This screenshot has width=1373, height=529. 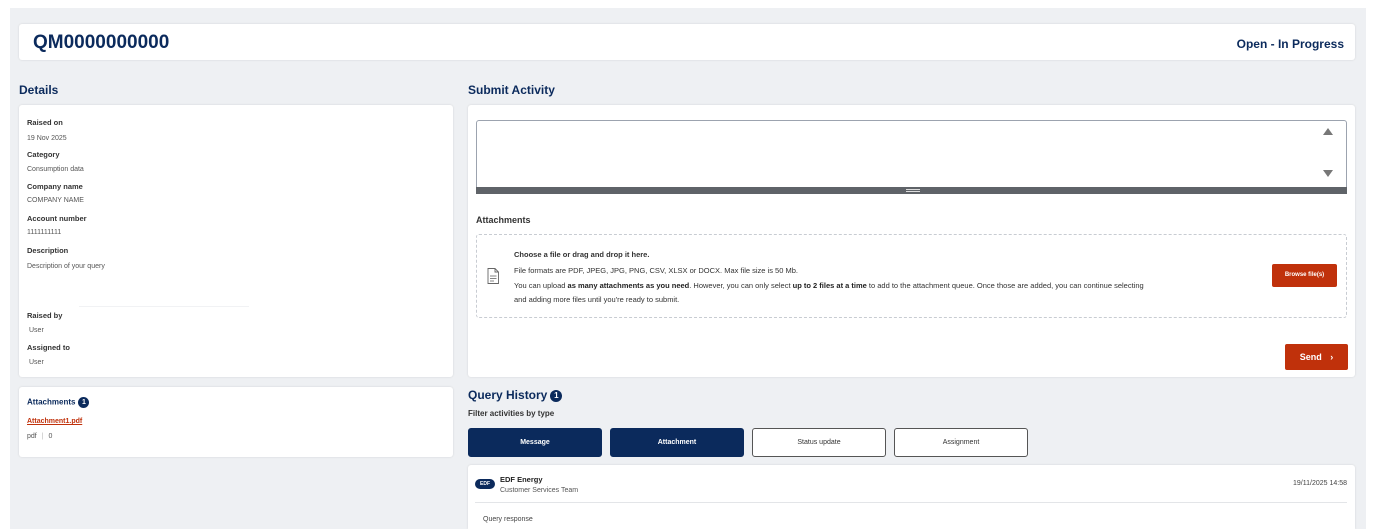 What do you see at coordinates (44, 232) in the screenshot?
I see `account-number-value: 1111111111` at bounding box center [44, 232].